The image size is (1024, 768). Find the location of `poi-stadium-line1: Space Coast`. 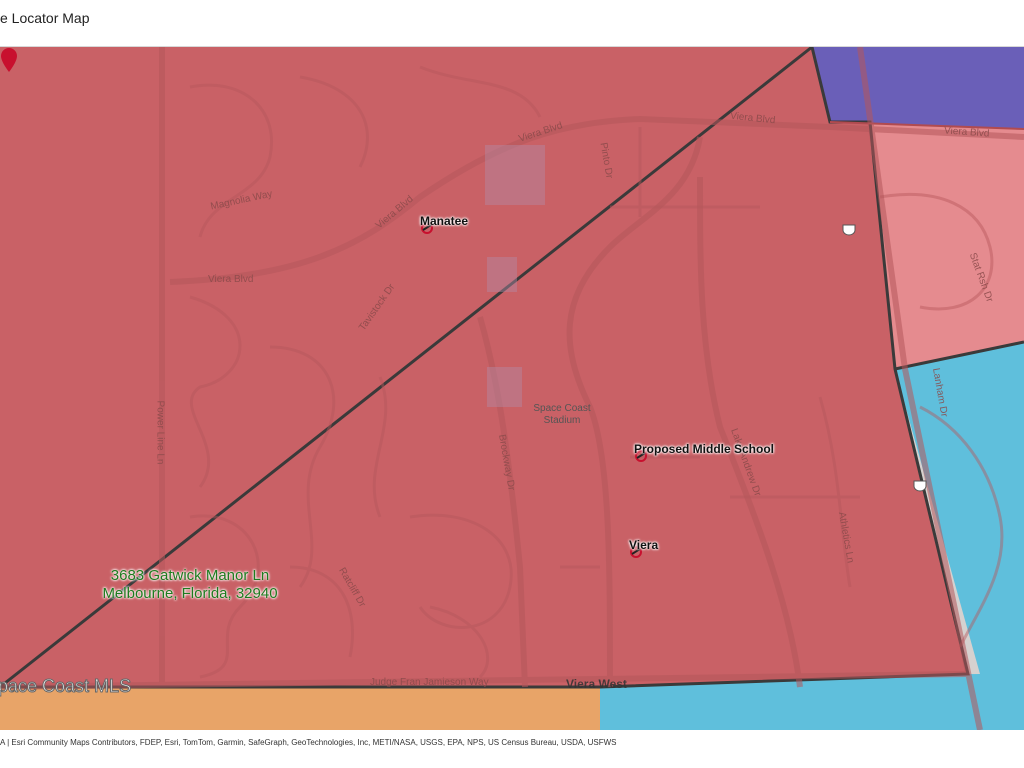

poi-stadium-line1: Space Coast is located at coordinates (562, 408).